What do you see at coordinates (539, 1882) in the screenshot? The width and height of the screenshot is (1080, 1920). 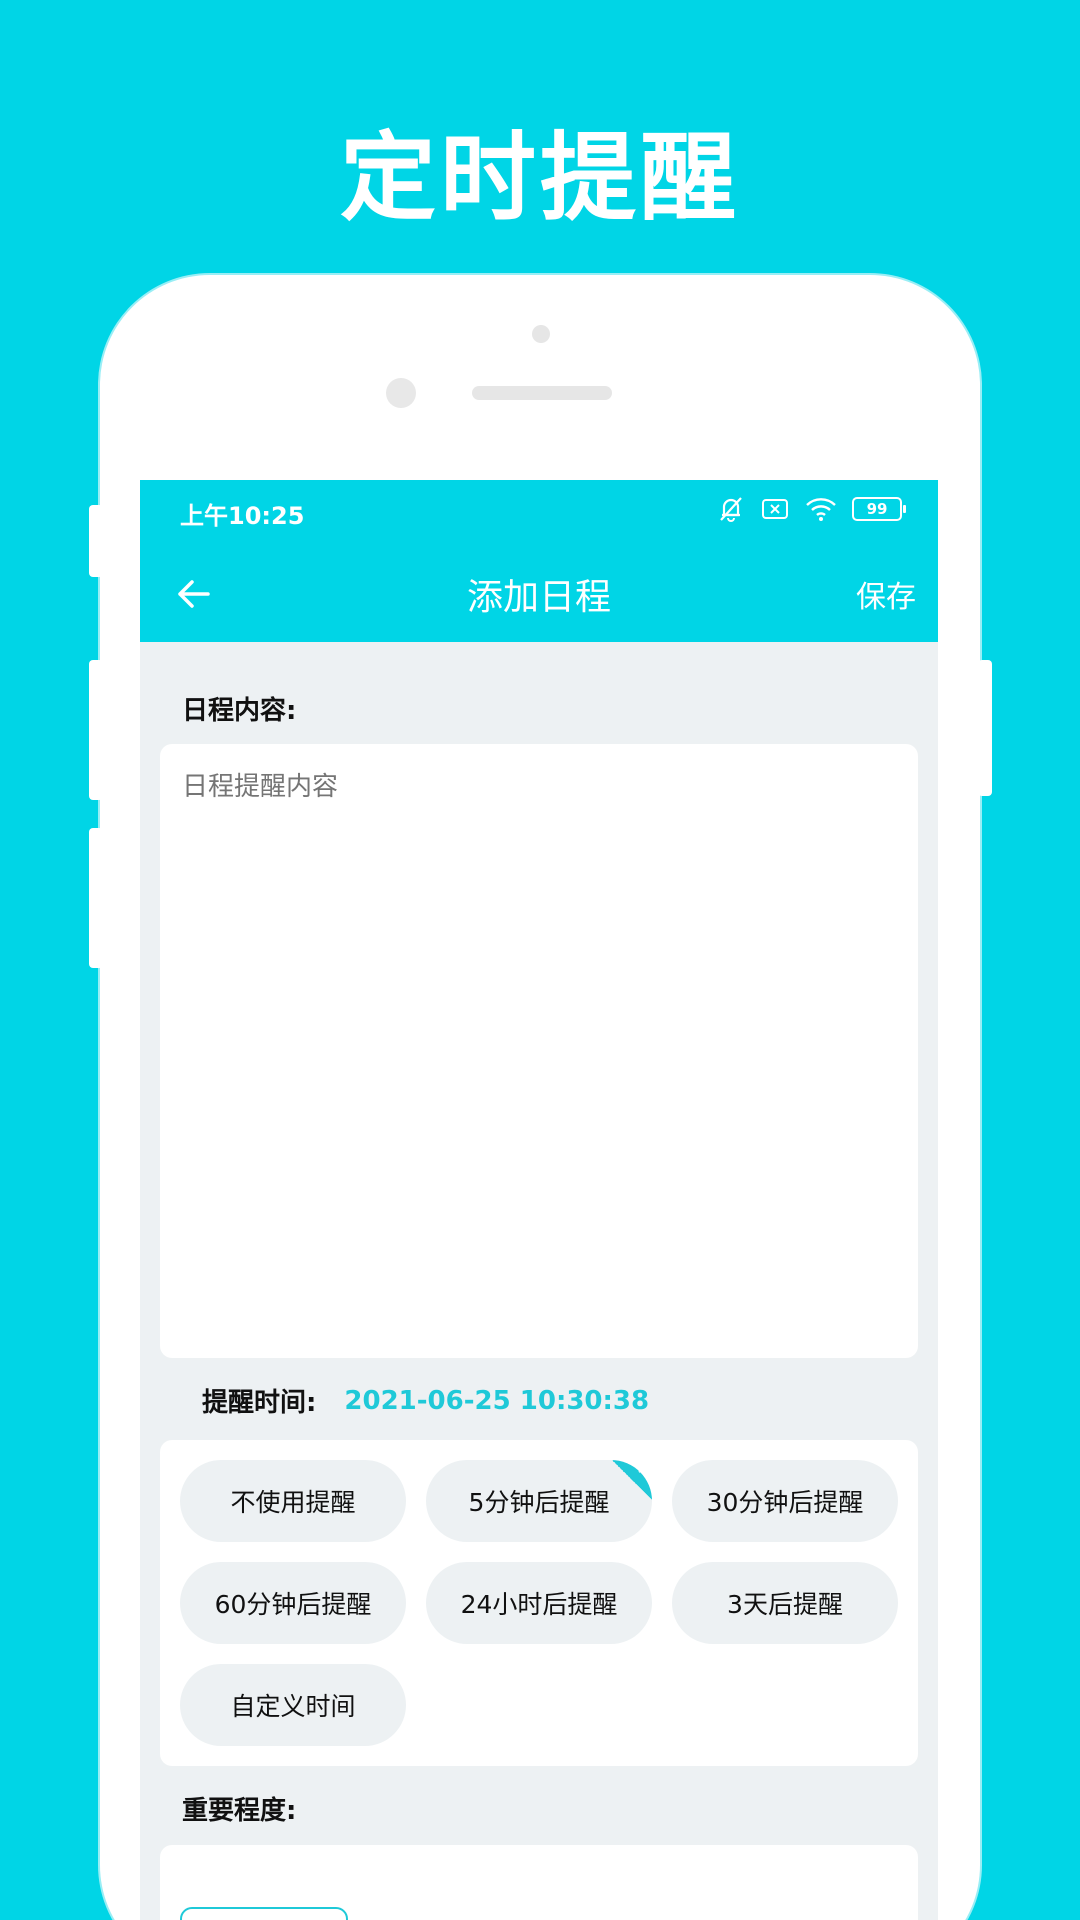 I see `importance-card` at bounding box center [539, 1882].